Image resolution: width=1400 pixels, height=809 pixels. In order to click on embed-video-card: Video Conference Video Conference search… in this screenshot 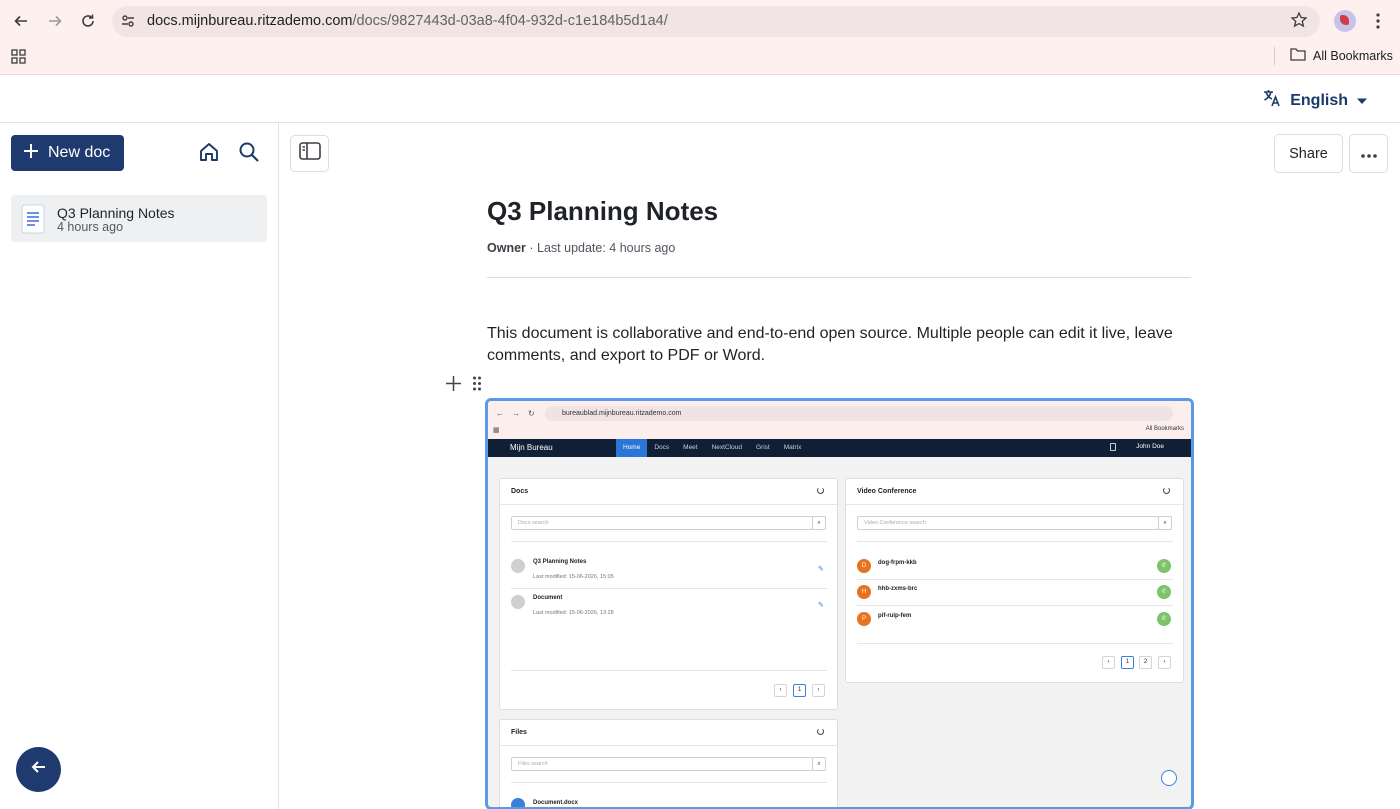, I will do `click(1014, 580)`.